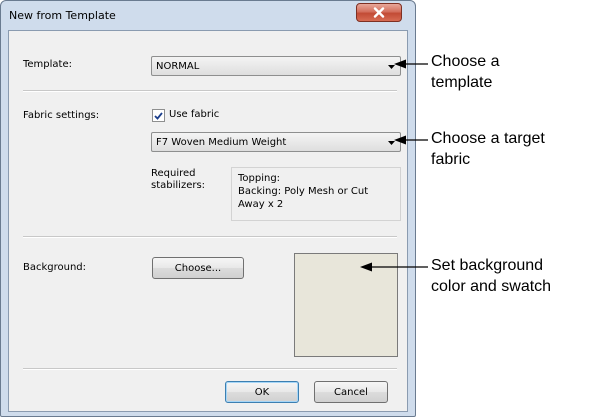 Image resolution: width=600 pixels, height=419 pixels. I want to click on callout-fabric-line2: fabric, so click(451, 159).